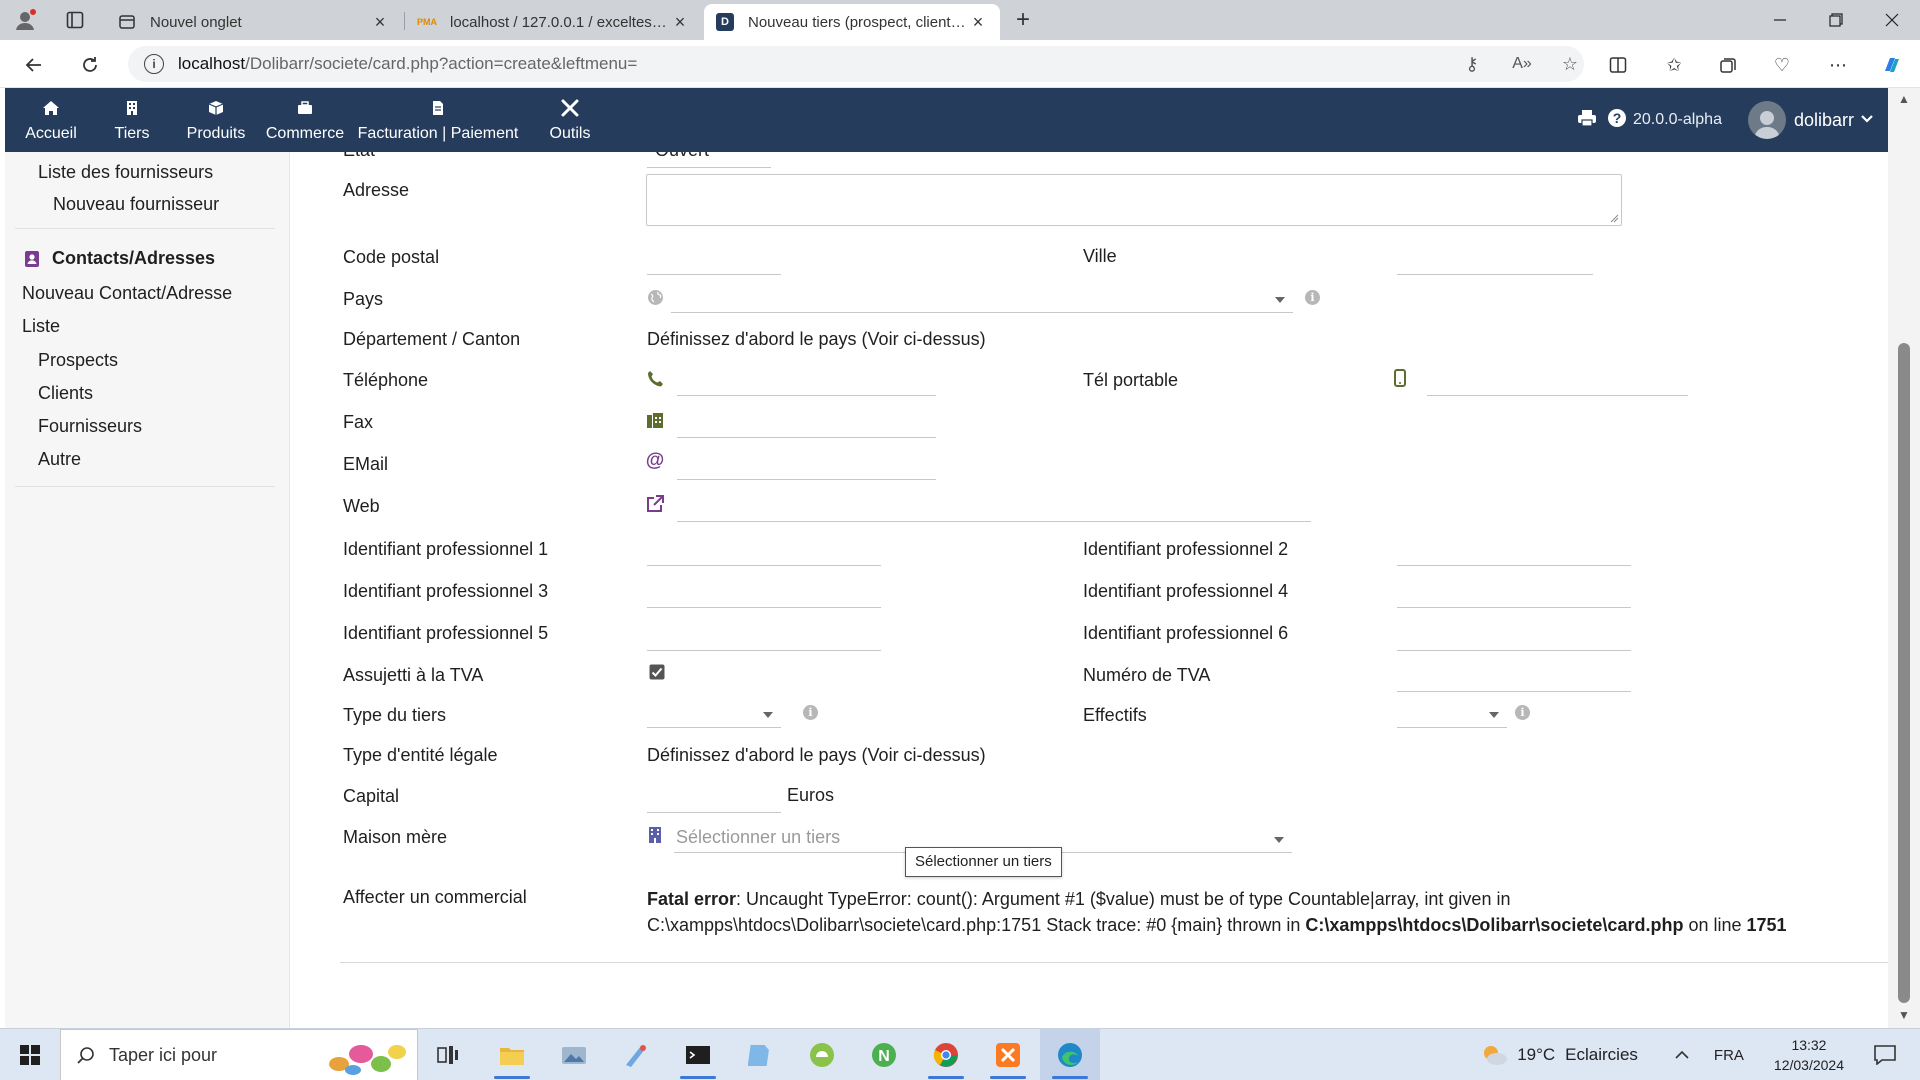 The width and height of the screenshot is (1920, 1080). What do you see at coordinates (1618, 65) in the screenshot?
I see `split-screen-icon` at bounding box center [1618, 65].